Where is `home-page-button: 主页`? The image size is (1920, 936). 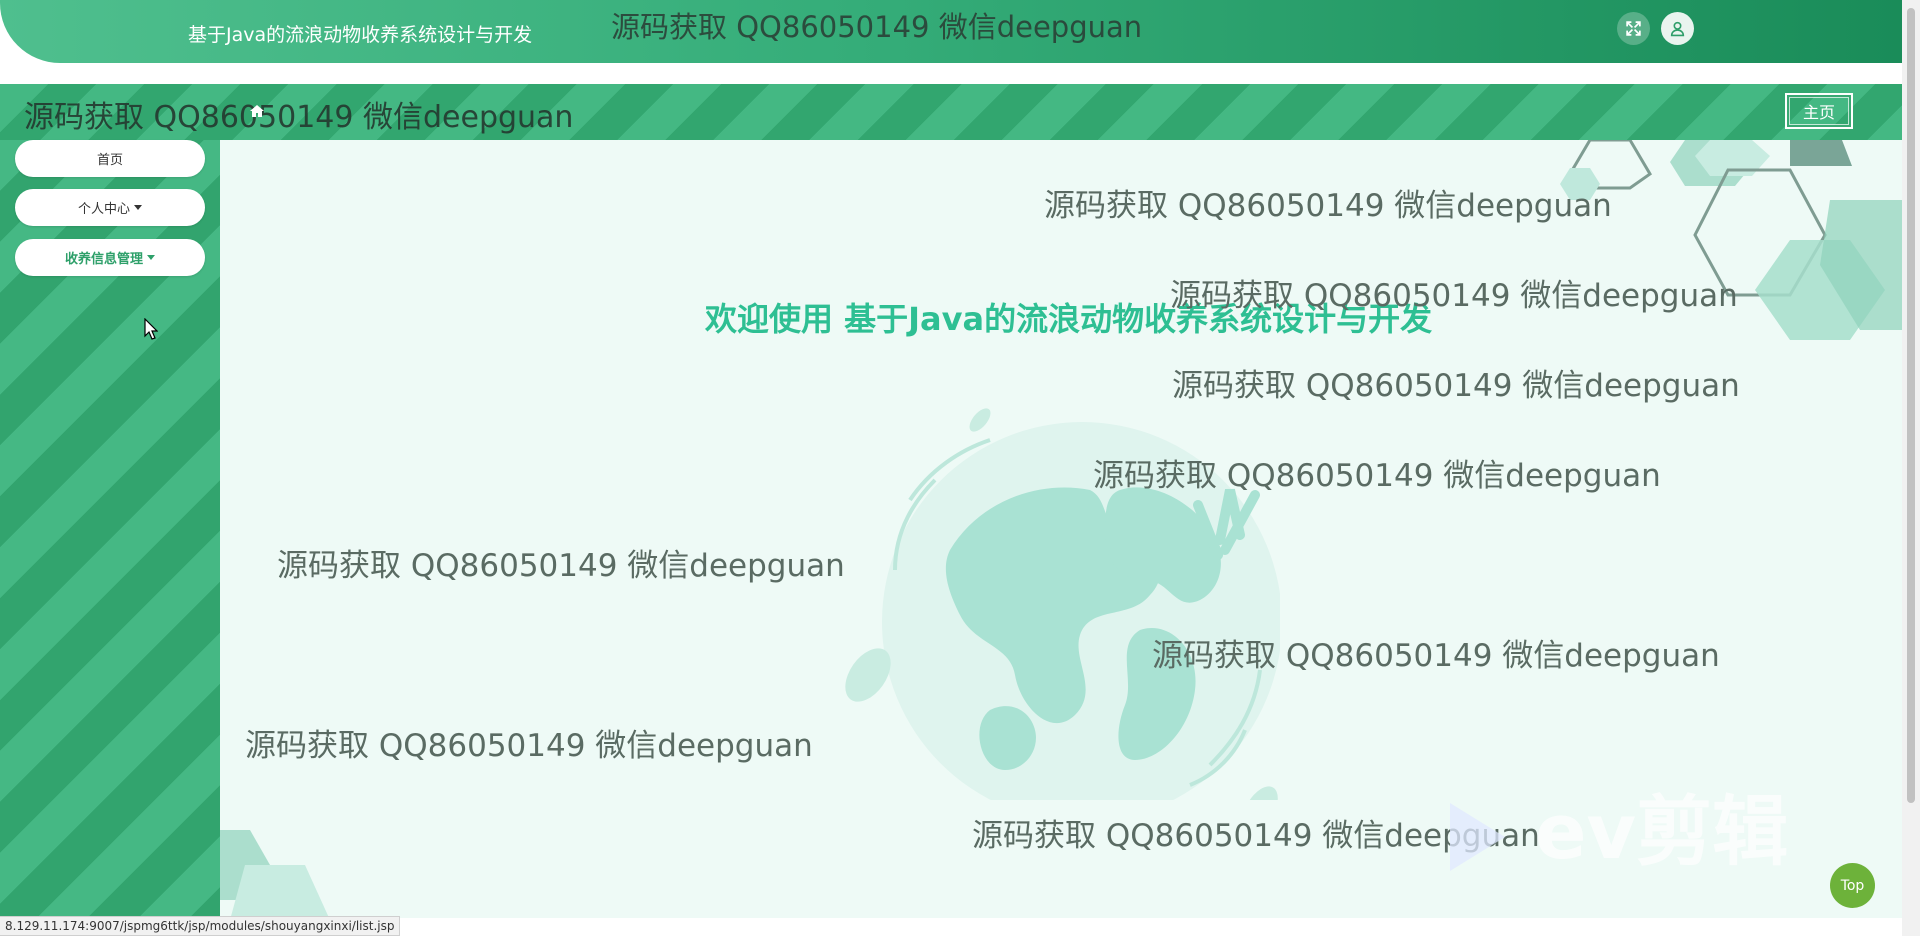
home-page-button: 主页 is located at coordinates (1819, 111).